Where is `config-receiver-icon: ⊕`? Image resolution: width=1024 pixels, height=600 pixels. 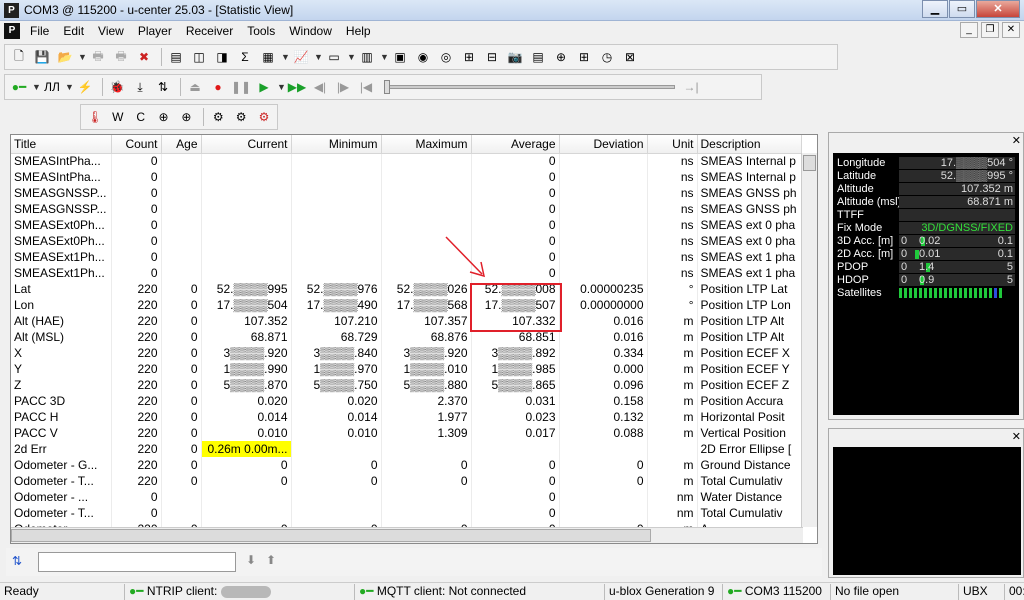 config-receiver-icon: ⊕ is located at coordinates (187, 117).